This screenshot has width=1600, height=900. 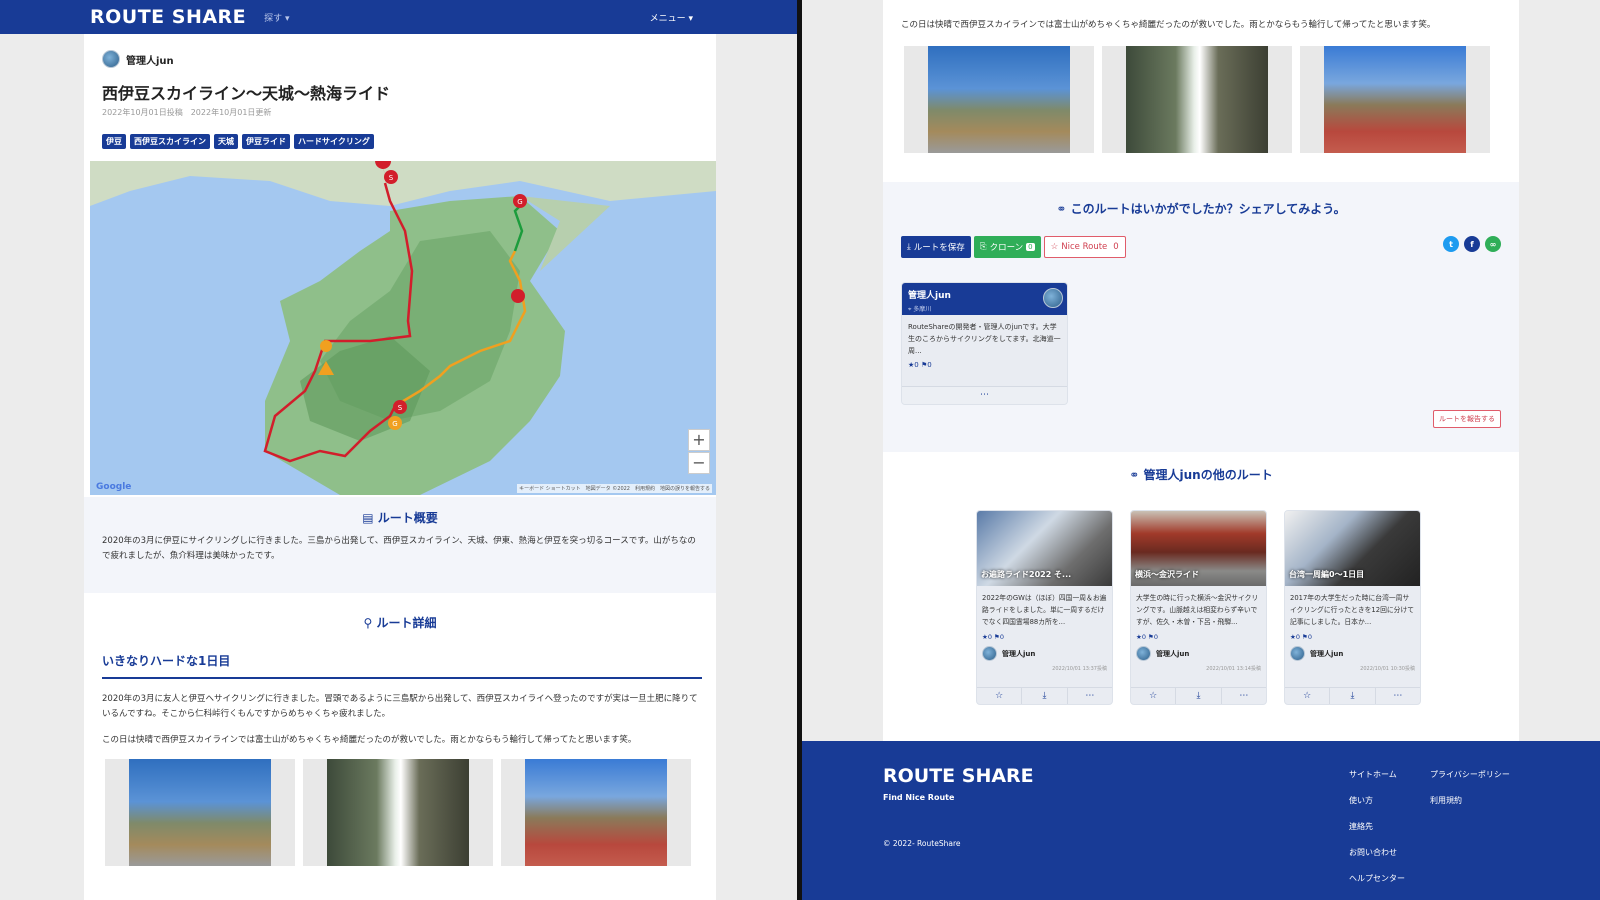 I want to click on map-graphic: S G S G, so click(x=403, y=328).